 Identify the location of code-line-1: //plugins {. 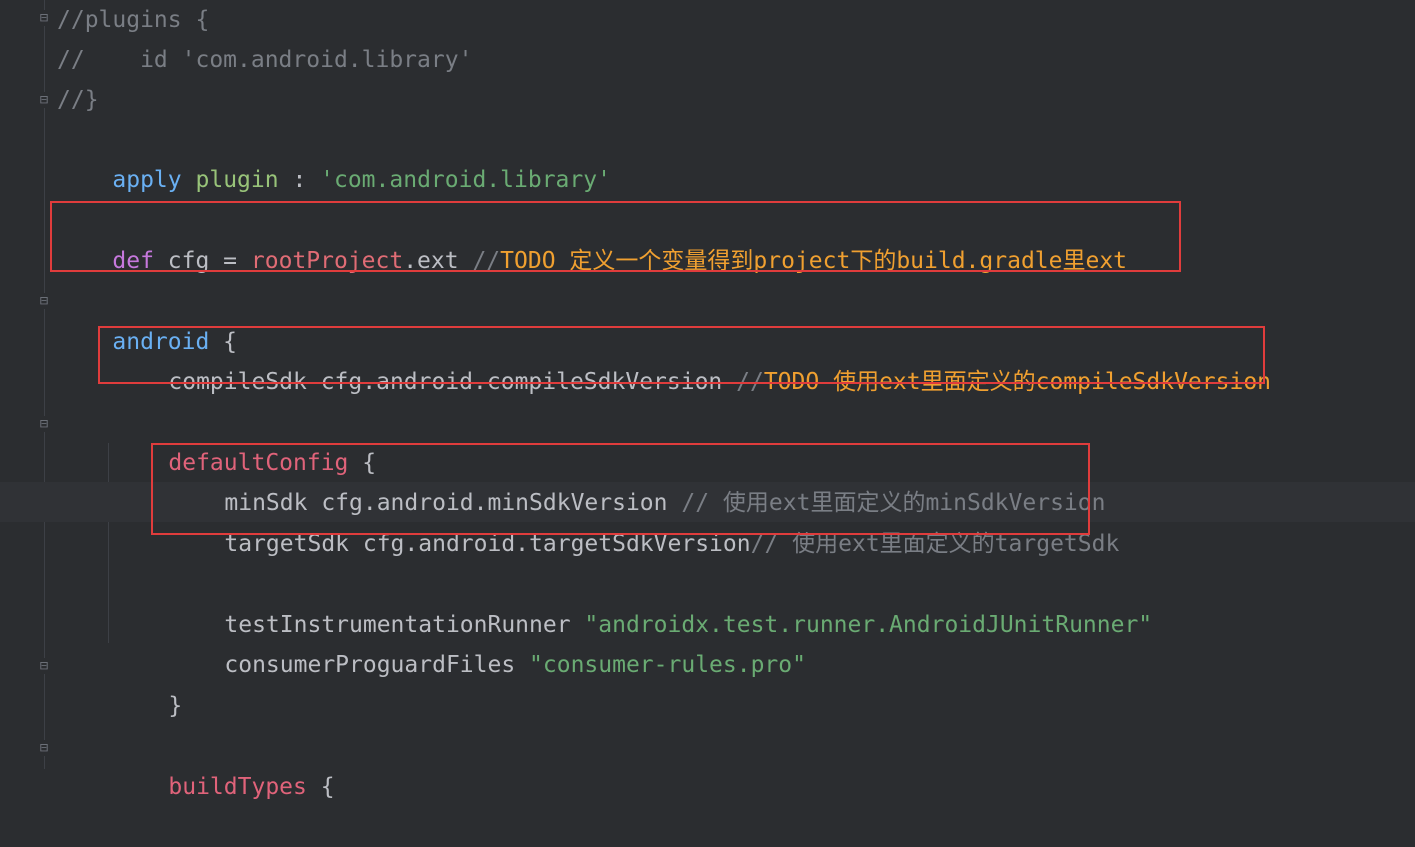
(133, 20).